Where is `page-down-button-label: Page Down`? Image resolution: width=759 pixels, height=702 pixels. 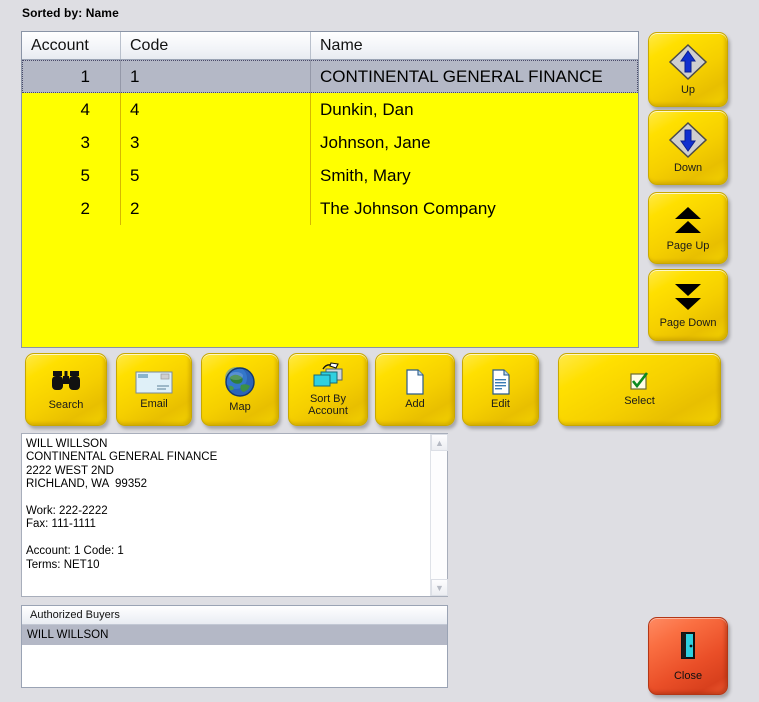 page-down-button-label: Page Down is located at coordinates (688, 322).